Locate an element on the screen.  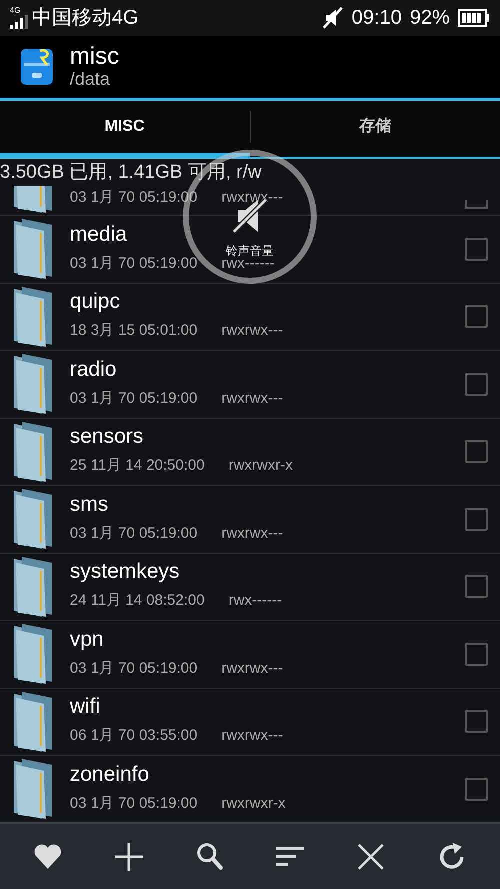
folder-name: systemkeys is located at coordinates (125, 571).